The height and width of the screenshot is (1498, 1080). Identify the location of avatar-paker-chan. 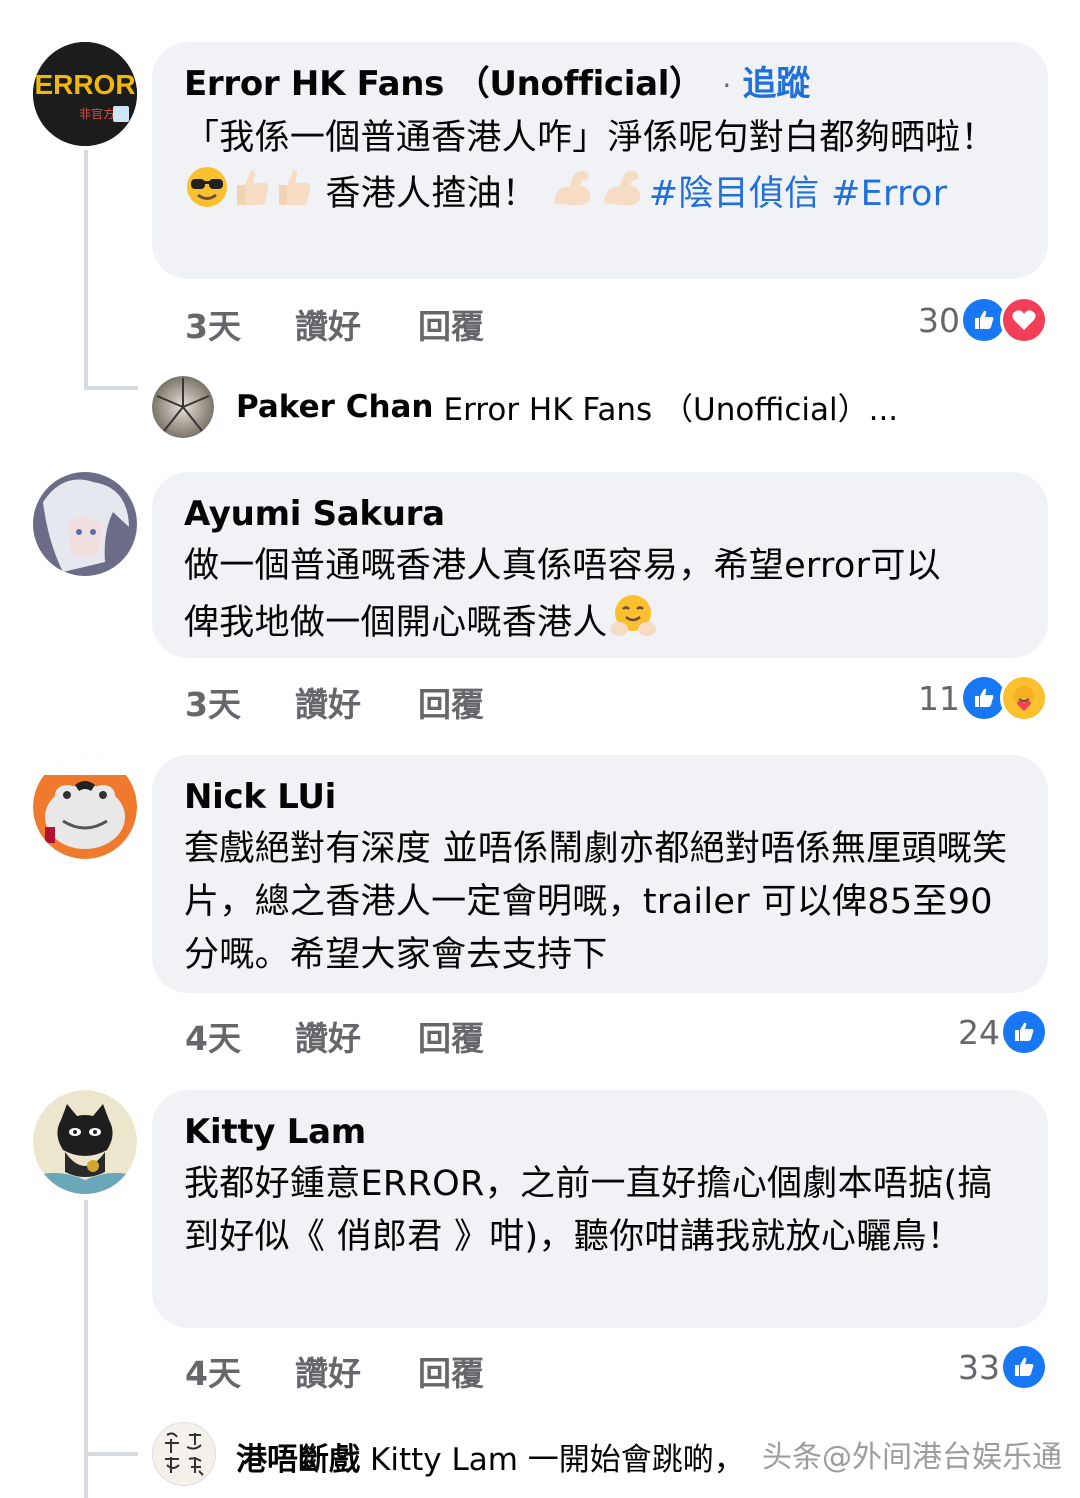
(183, 407).